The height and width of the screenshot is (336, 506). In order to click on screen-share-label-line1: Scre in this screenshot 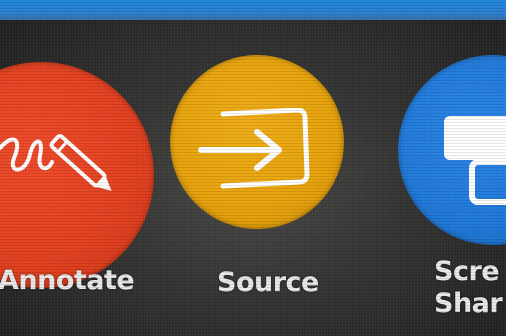, I will do `click(467, 271)`.